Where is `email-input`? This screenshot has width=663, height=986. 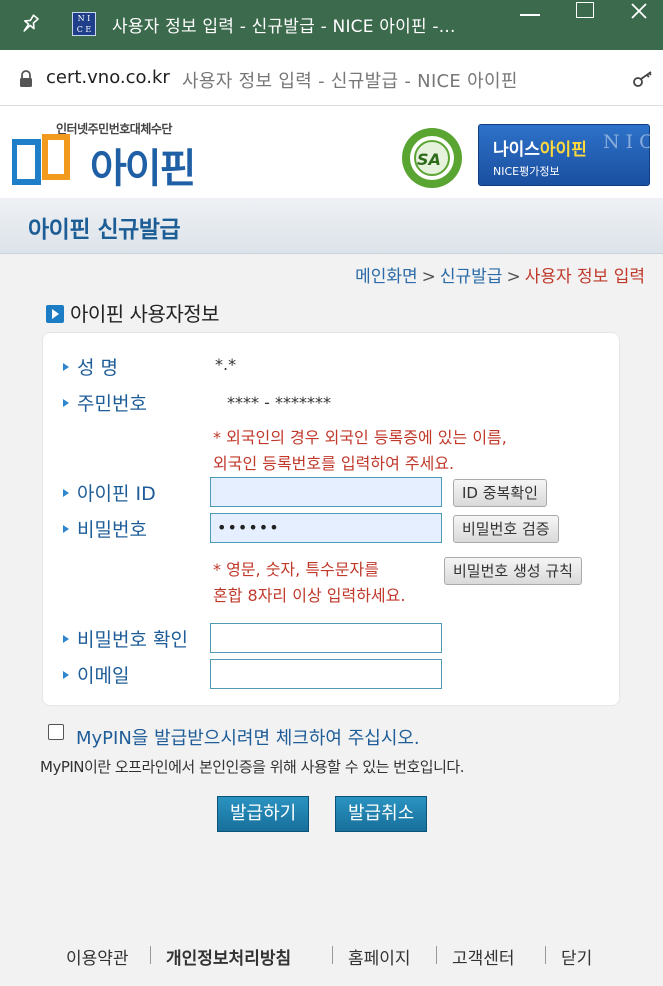
email-input is located at coordinates (326, 674).